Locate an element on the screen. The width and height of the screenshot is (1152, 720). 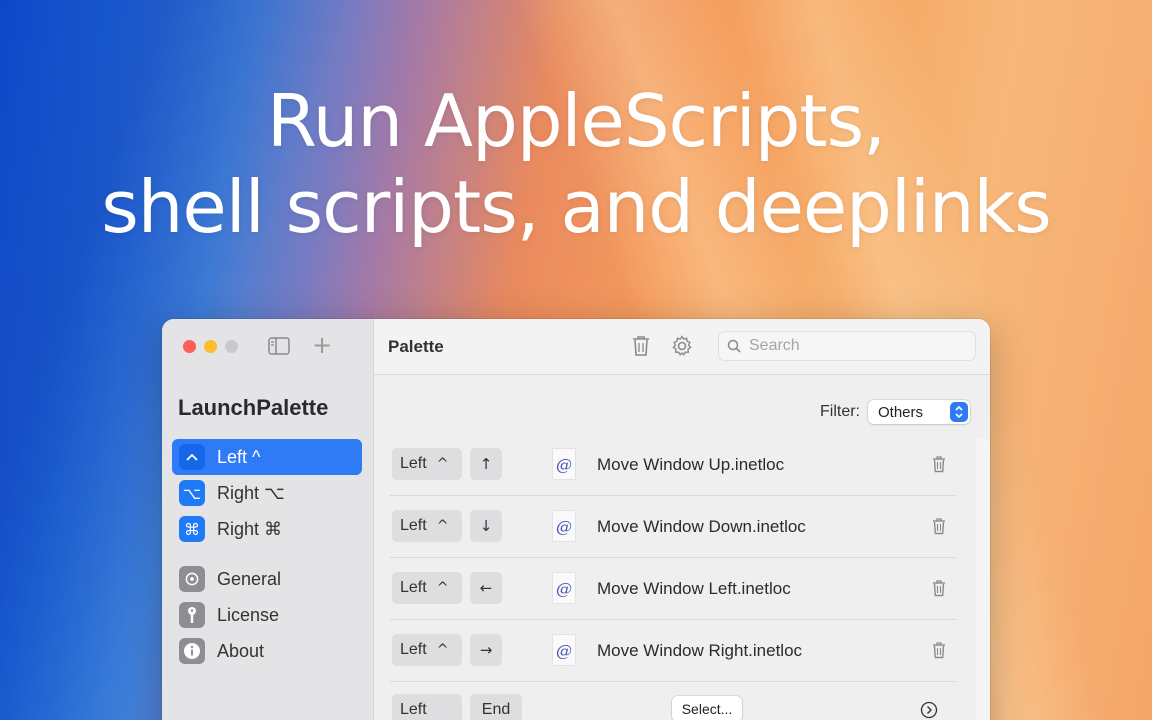
sidebar-item-general: General is located at coordinates (267, 579).